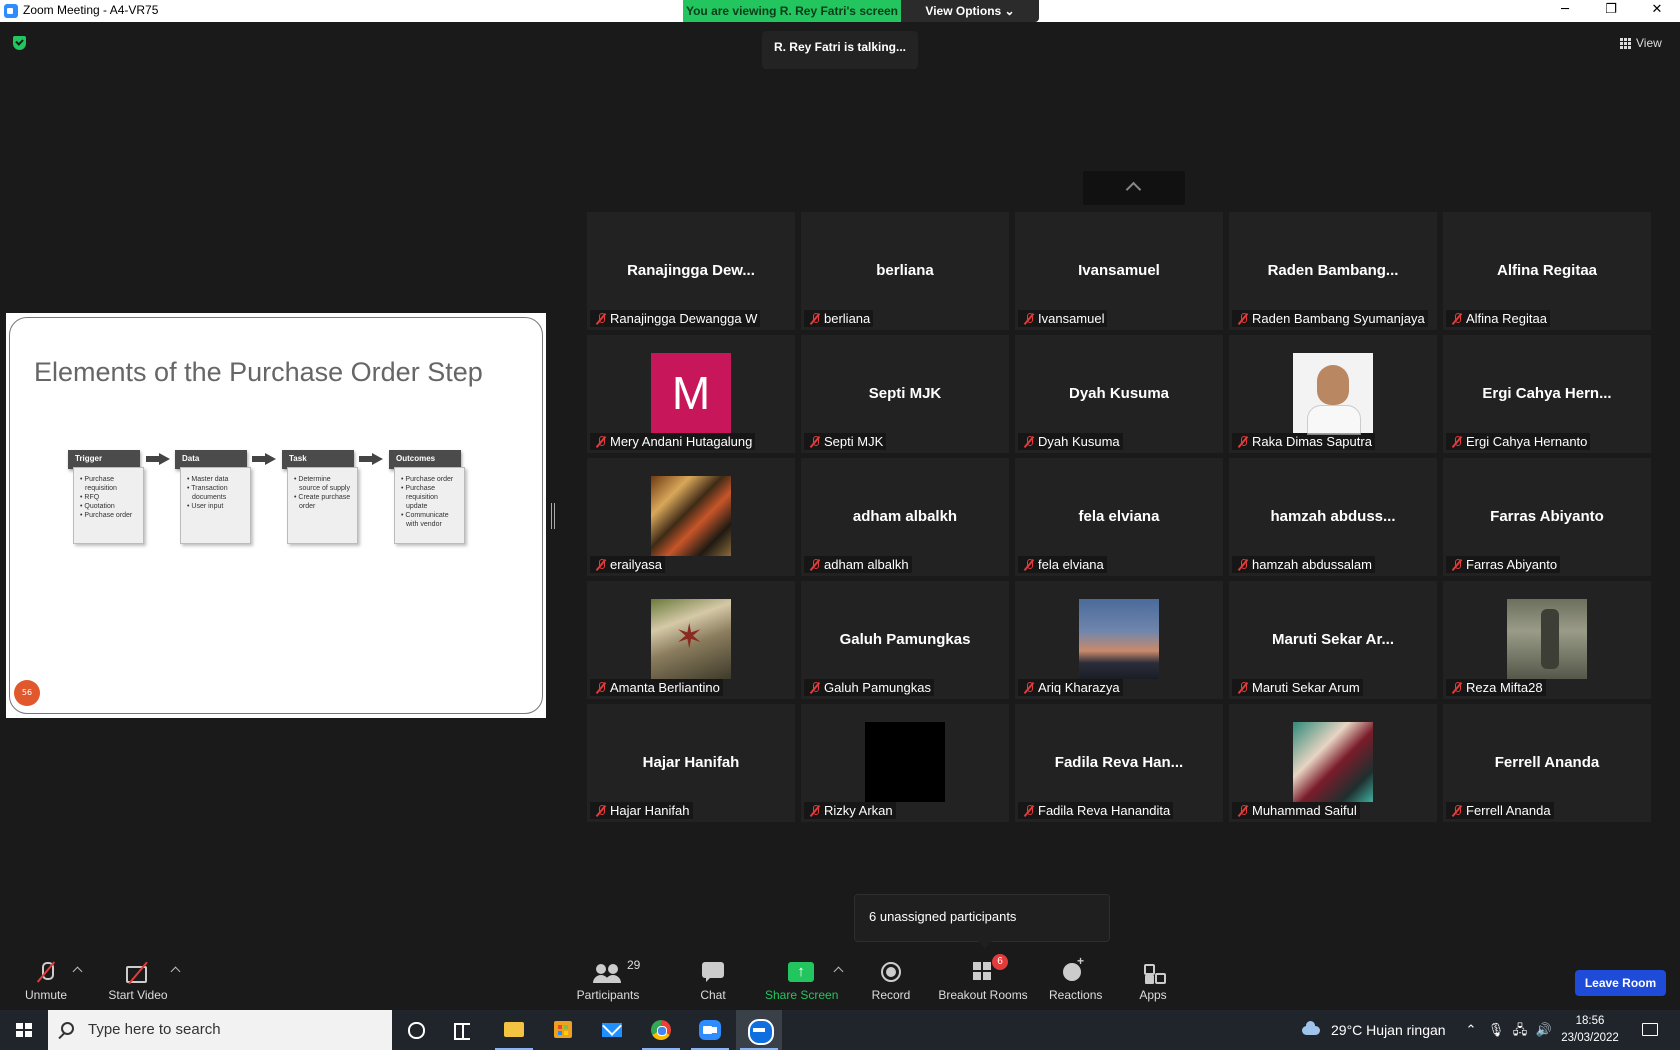 This screenshot has width=1680, height=1050. Describe the element at coordinates (891, 981) in the screenshot. I see `record-button: Record` at that location.